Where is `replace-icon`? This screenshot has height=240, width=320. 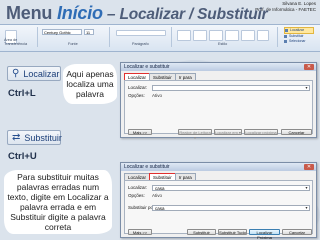 replace-icon is located at coordinates (285, 36).